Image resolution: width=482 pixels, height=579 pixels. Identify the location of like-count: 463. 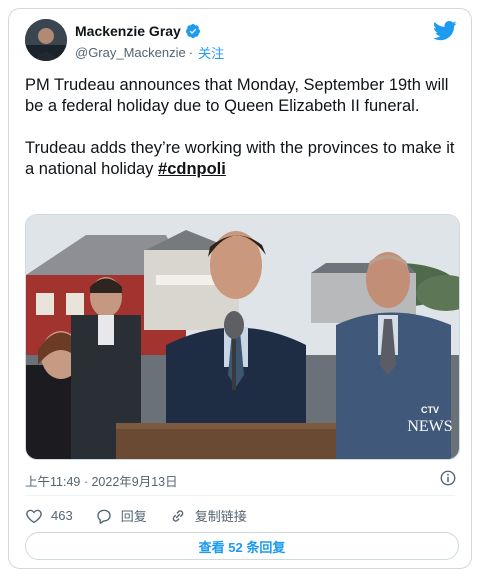
(62, 515).